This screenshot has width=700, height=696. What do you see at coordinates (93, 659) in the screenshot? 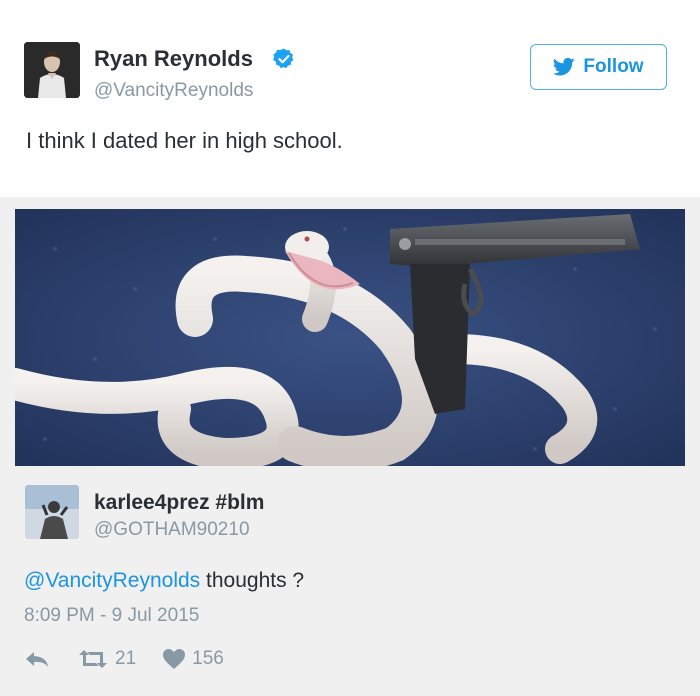
I see `retweet-icon` at bounding box center [93, 659].